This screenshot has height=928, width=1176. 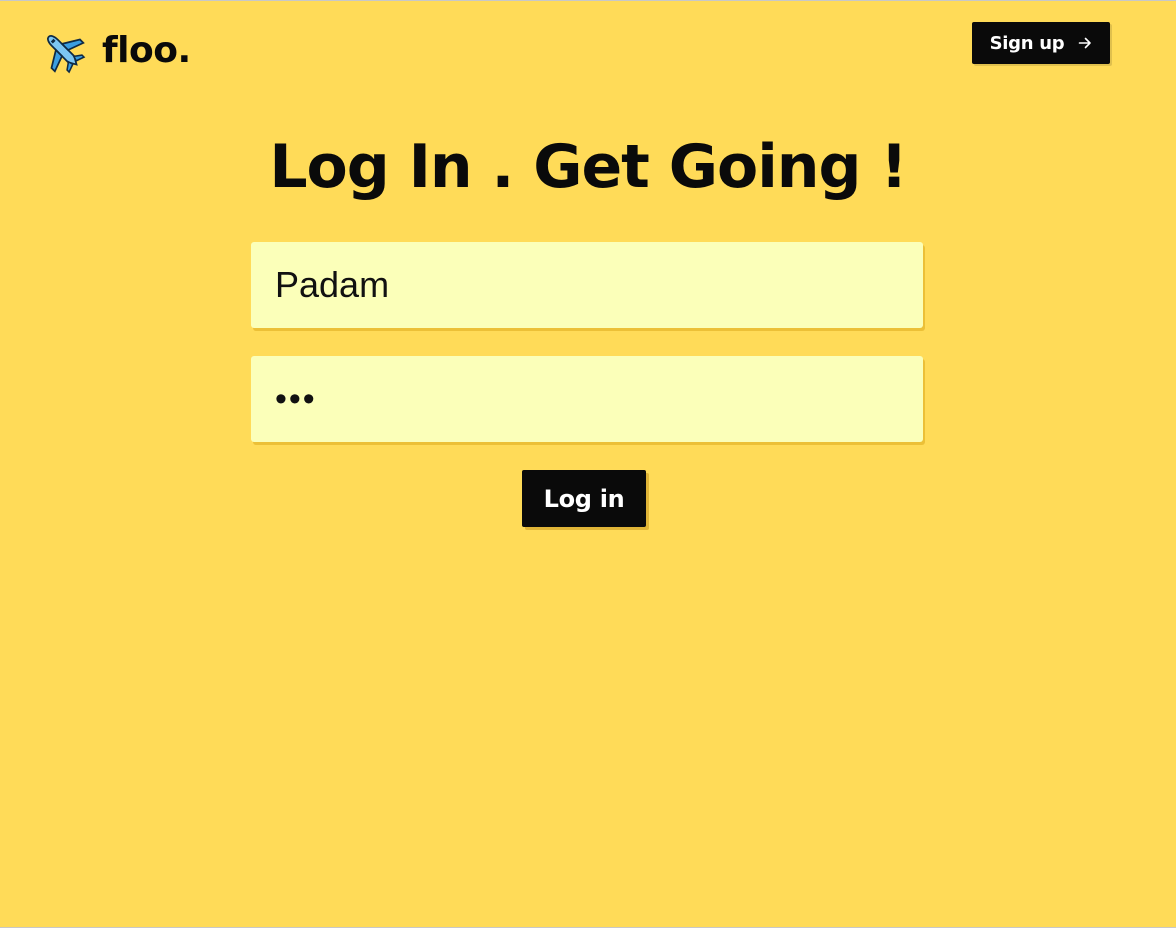 What do you see at coordinates (587, 285) in the screenshot?
I see `username-input` at bounding box center [587, 285].